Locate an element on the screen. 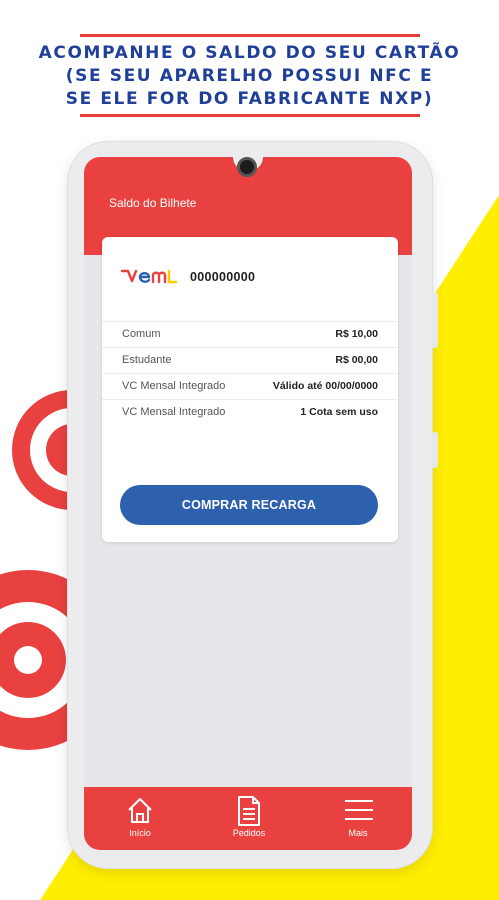  promo-line: ACOMPANHE O SALDO DO SEU CARTÃO is located at coordinates (249, 53).